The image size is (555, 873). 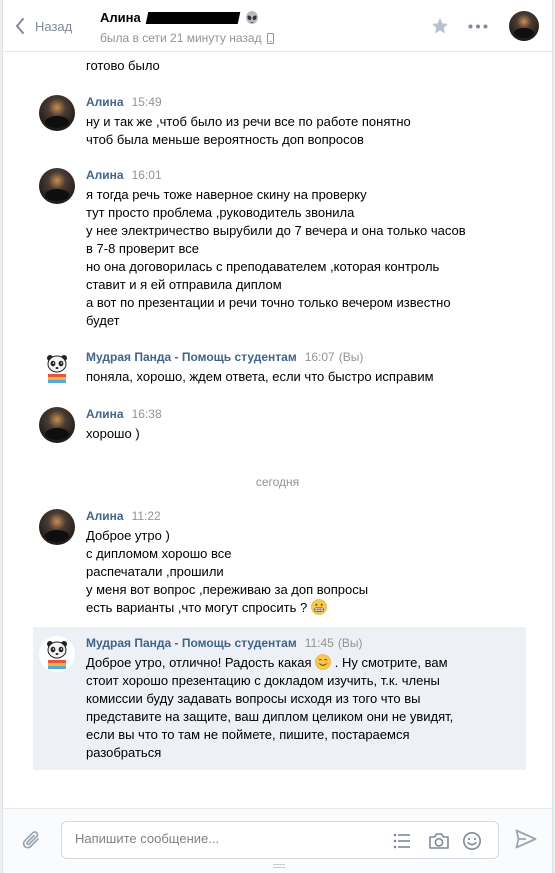 I want to click on emoji-smile-icon, so click(x=472, y=841).